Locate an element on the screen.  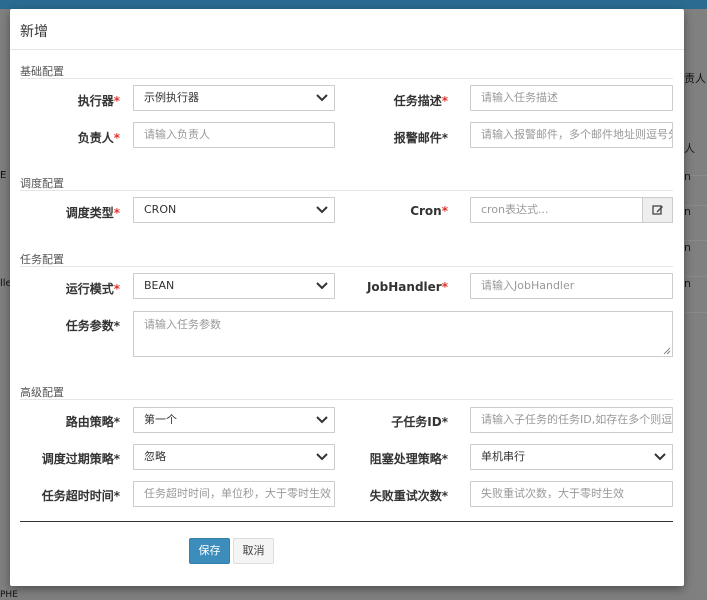
timeout-input: 任务超时时间，单位秒，大于零时生效 is located at coordinates (234, 494).